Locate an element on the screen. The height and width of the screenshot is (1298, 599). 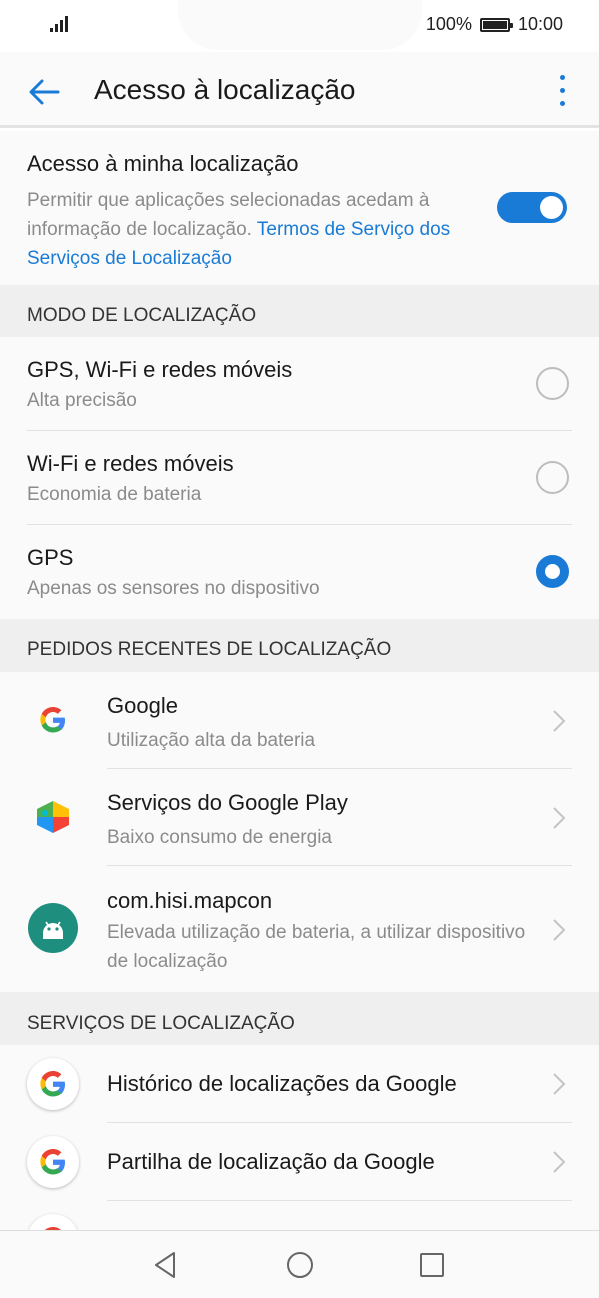
nav-back-icon is located at coordinates (166, 1265).